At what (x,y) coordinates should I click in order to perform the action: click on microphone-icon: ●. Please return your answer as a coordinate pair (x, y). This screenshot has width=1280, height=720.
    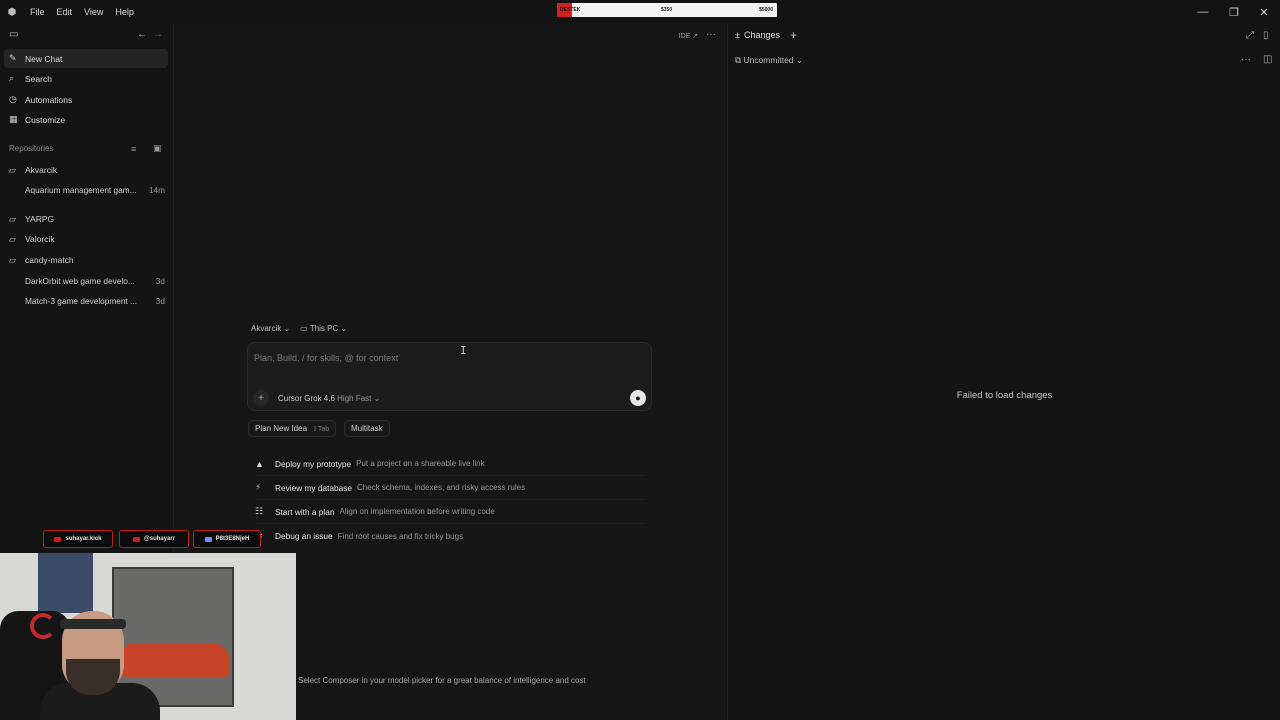
    Looking at the image, I should click on (638, 398).